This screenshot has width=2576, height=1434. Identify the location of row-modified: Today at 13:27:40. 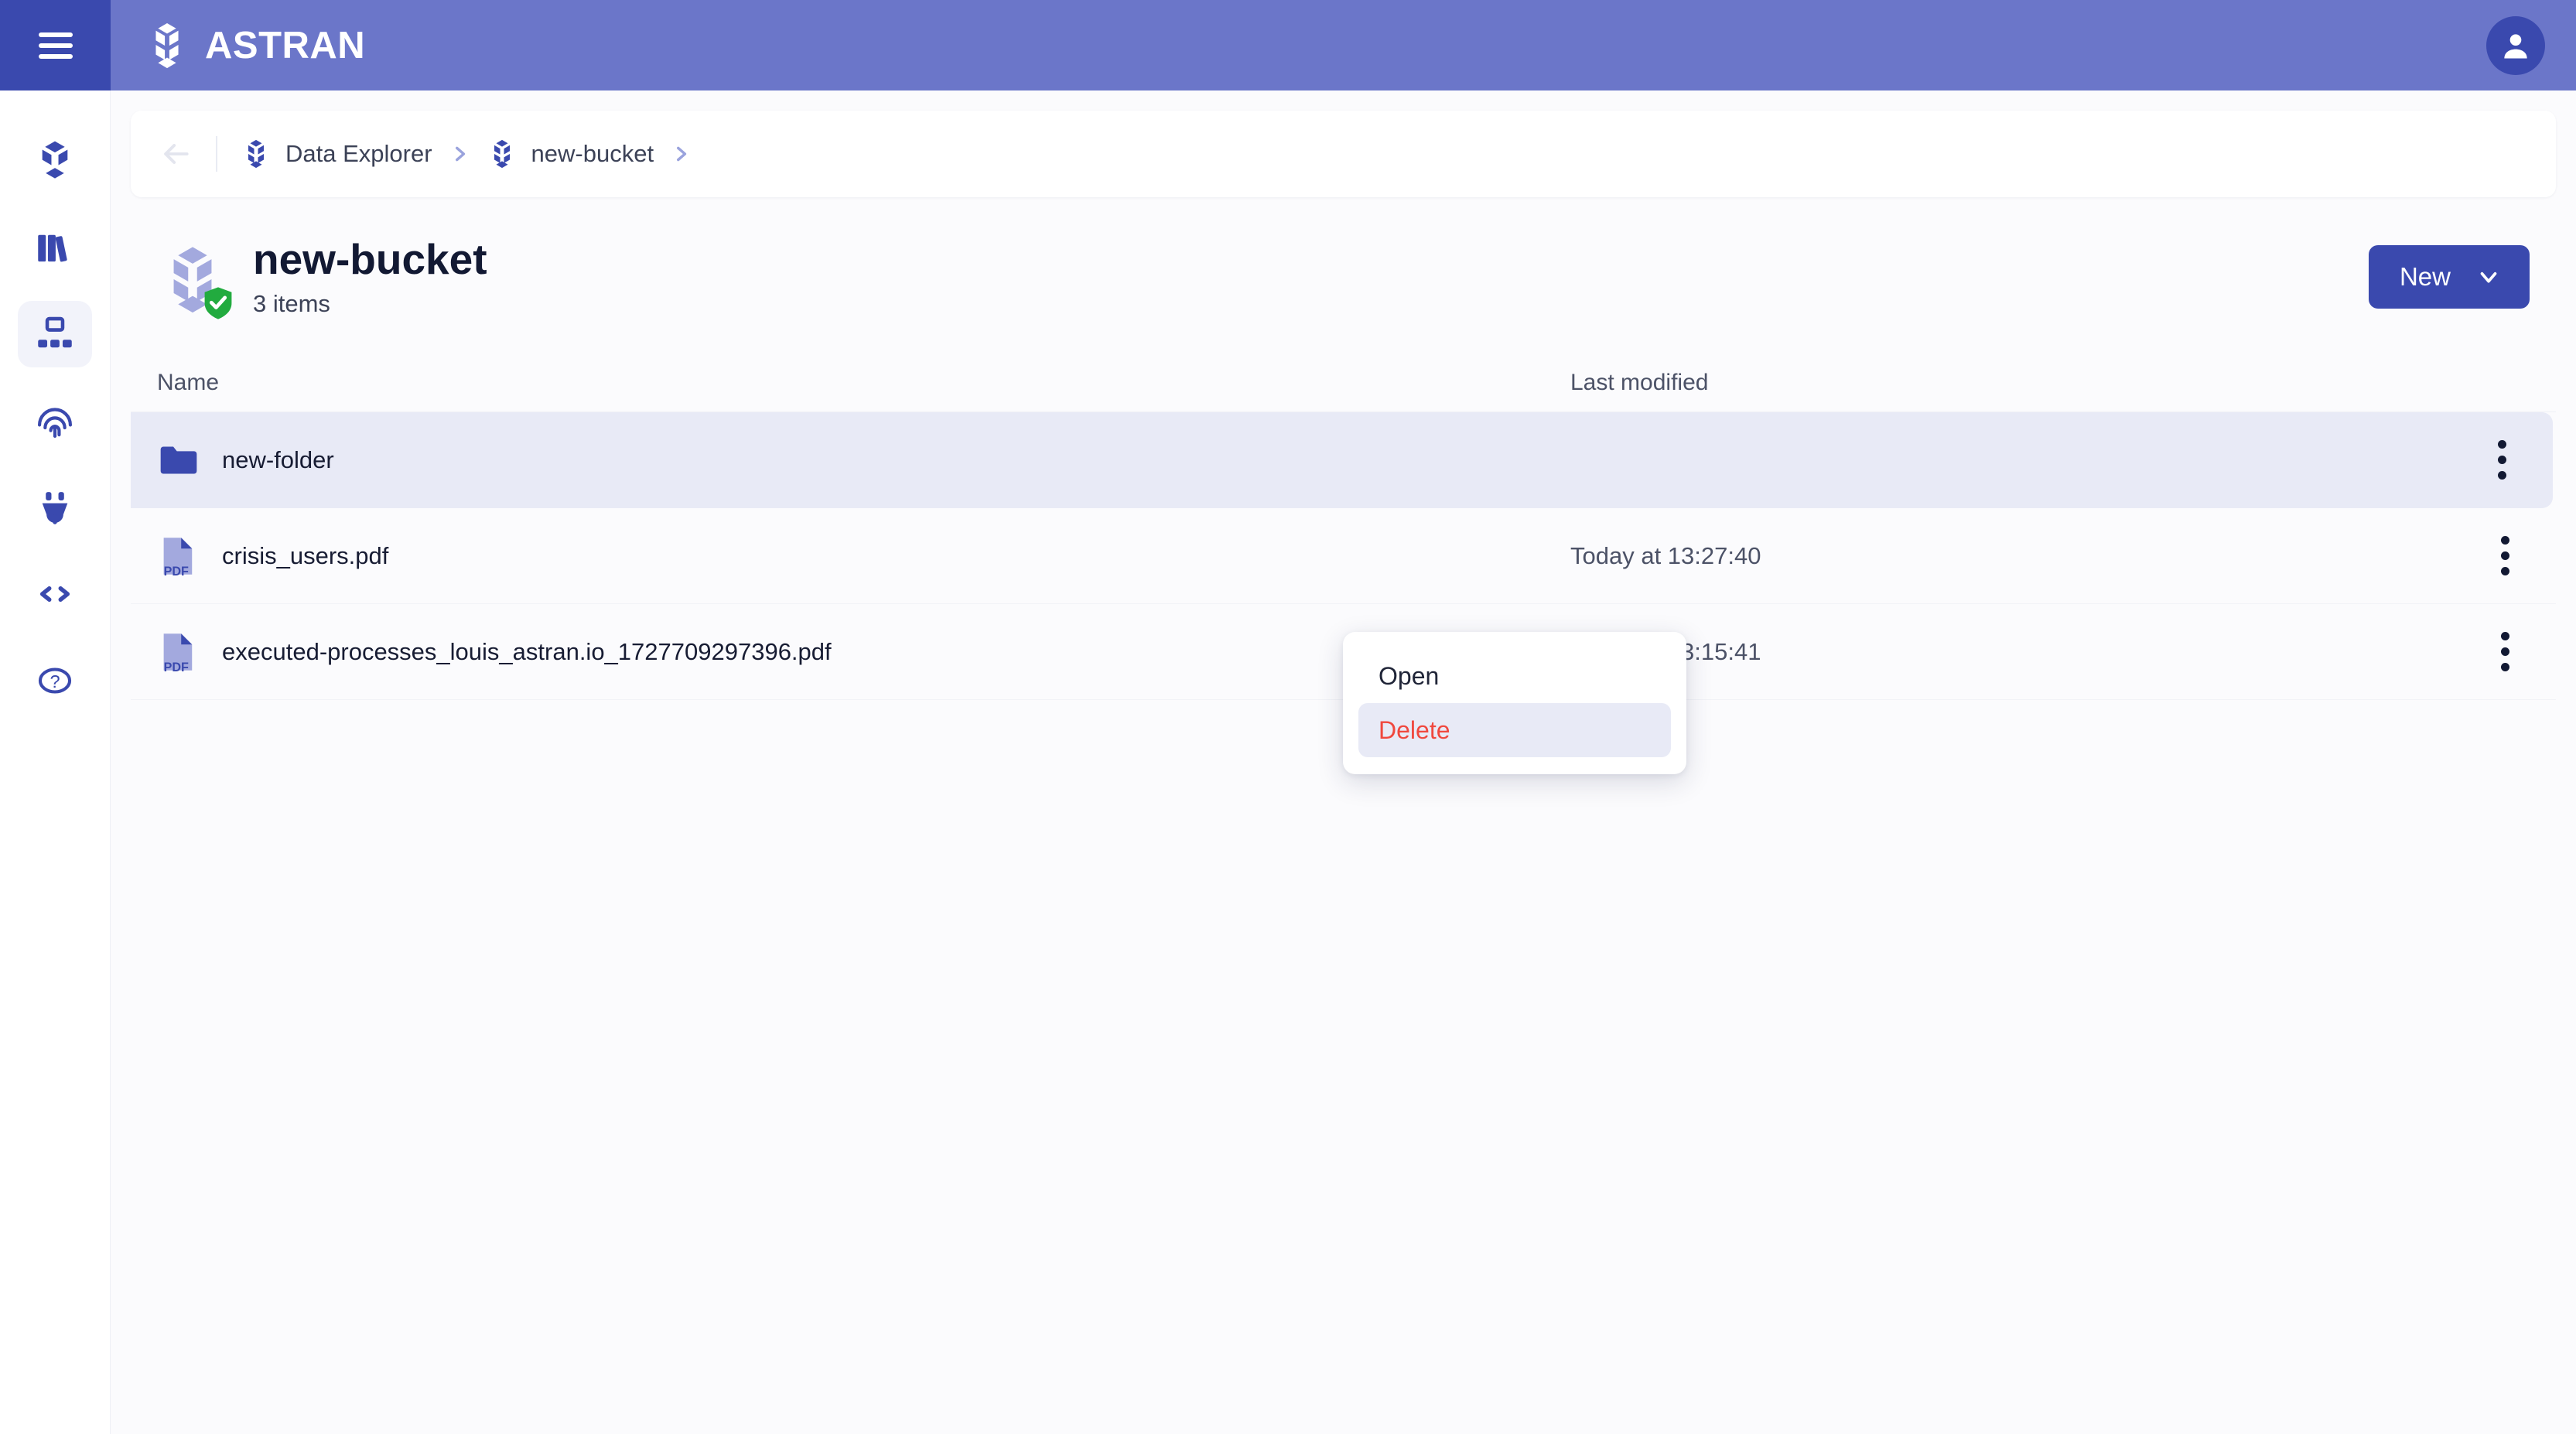
(1666, 555).